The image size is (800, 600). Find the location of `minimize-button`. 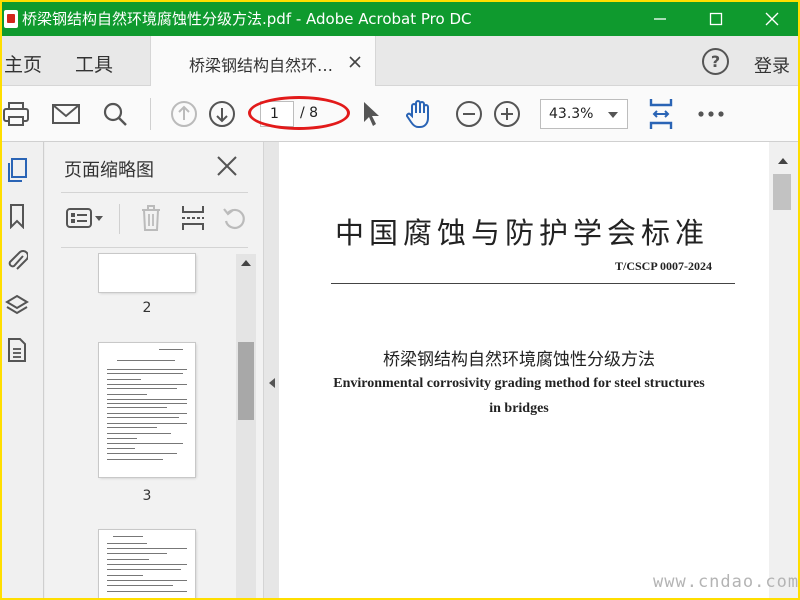

minimize-button is located at coordinates (660, 19).